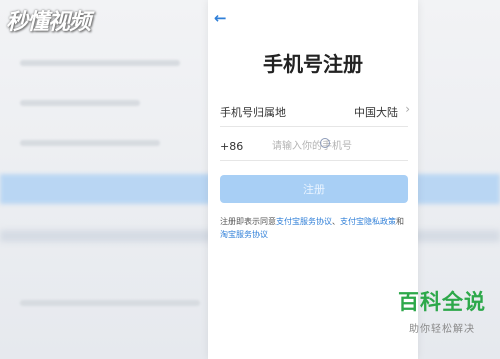 This screenshot has height=359, width=500. Describe the element at coordinates (442, 302) in the screenshot. I see `watermark-title: 百科全说` at that location.